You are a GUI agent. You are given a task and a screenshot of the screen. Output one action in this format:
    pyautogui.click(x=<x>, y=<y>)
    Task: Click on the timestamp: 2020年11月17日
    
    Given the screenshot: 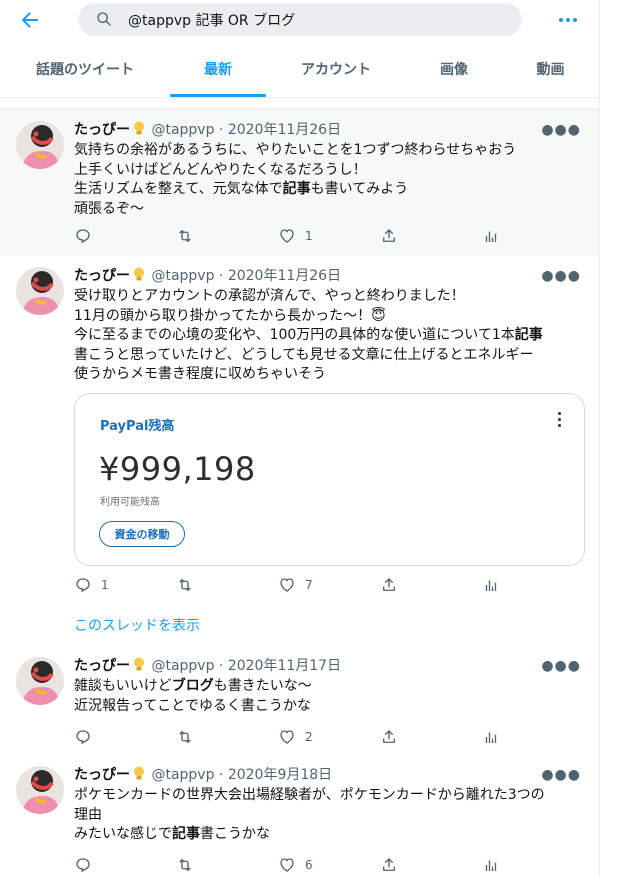 What is the action you would take?
    pyautogui.click(x=284, y=666)
    